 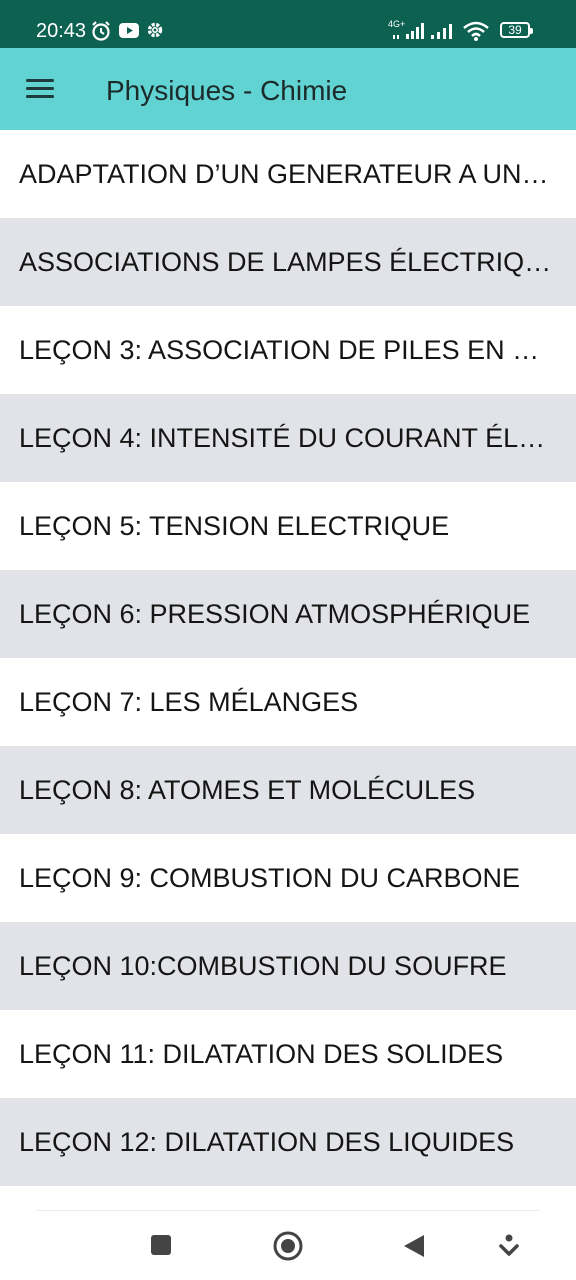 What do you see at coordinates (516, 30) in the screenshot?
I see `battery-icon: 39` at bounding box center [516, 30].